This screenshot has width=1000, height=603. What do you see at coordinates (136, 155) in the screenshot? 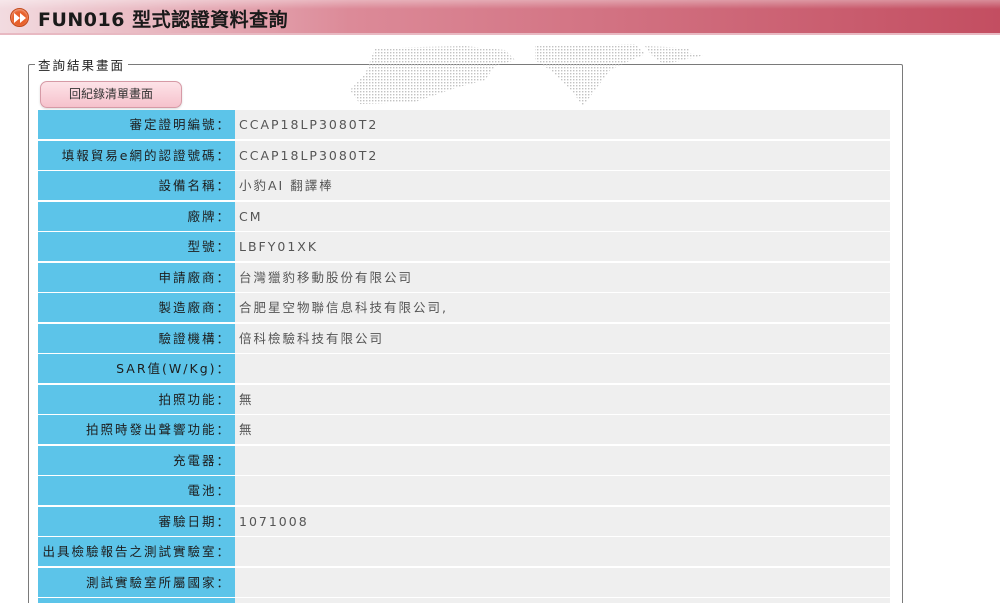
I see `field-label: 填報貿易e網的認證號碼：` at bounding box center [136, 155].